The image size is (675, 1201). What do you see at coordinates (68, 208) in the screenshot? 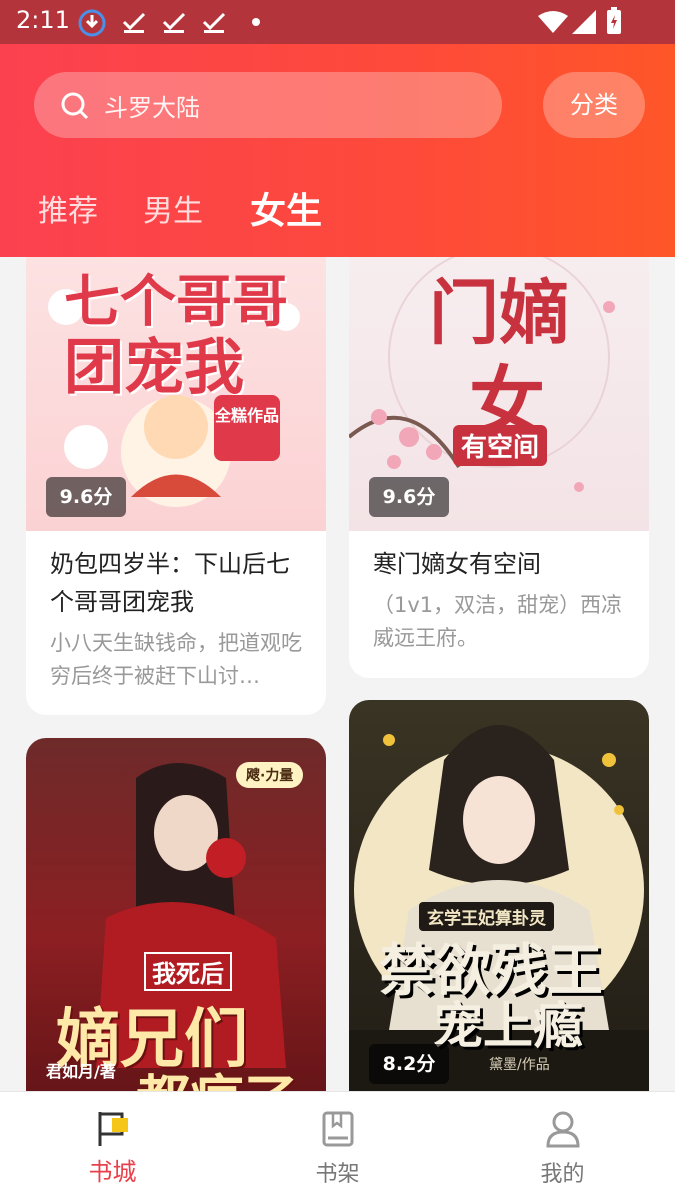
I see `tab-recommend: 推荐` at bounding box center [68, 208].